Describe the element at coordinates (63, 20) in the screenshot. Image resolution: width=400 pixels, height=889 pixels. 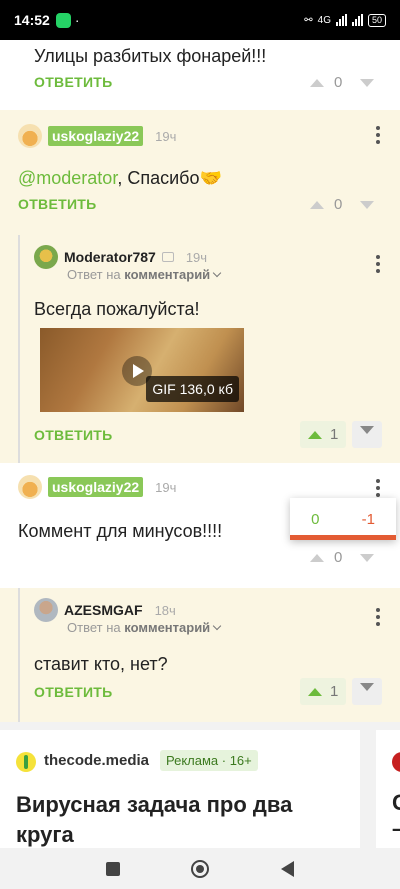
I see `whatsapp-icon` at that location.